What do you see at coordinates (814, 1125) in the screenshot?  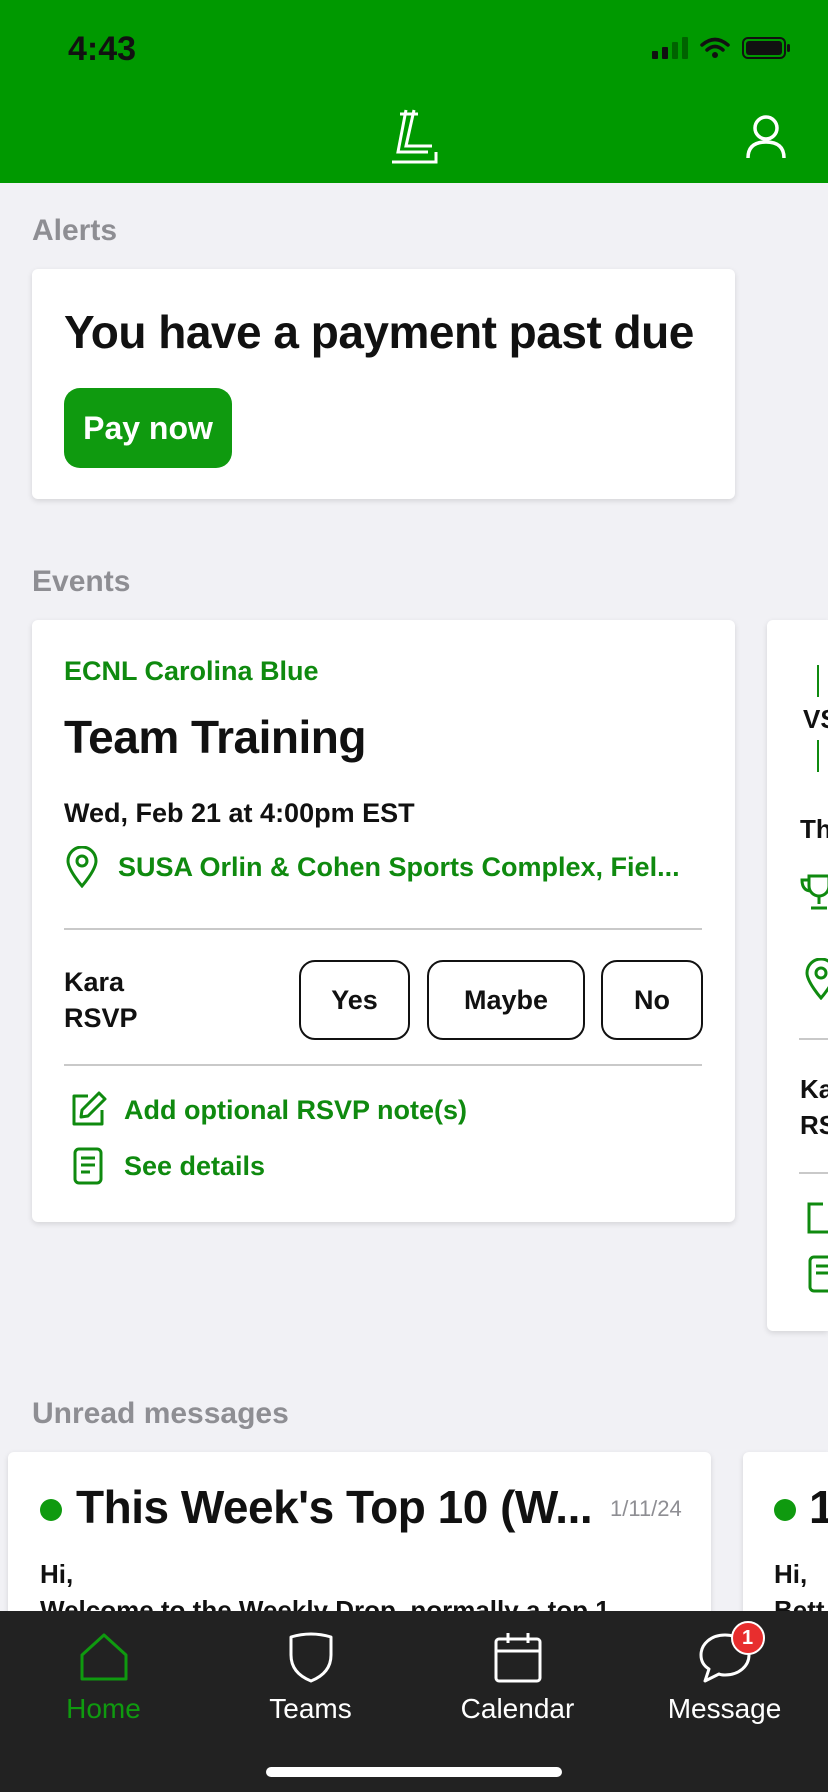 I see `next-rsvp-text: RS` at bounding box center [814, 1125].